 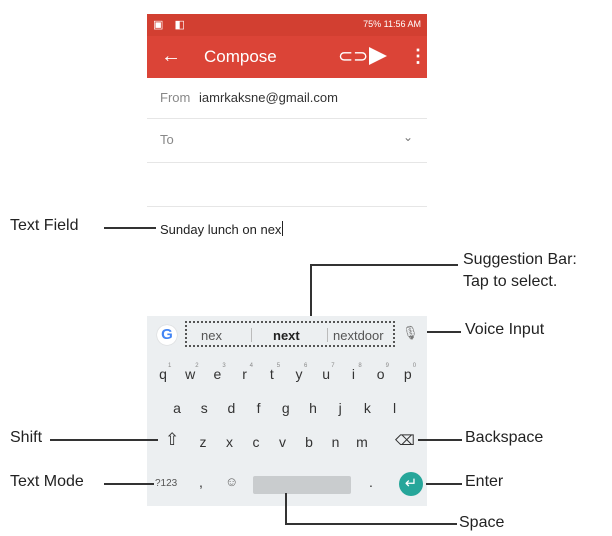 I want to click on text-cursor, so click(x=283, y=228).